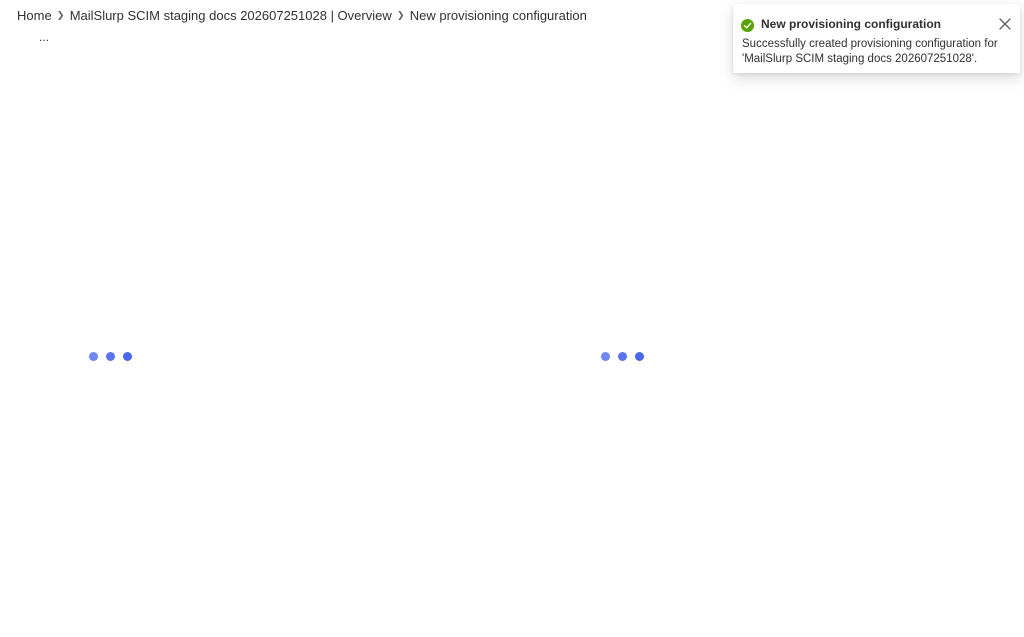  I want to click on close-icon, so click(1005, 24).